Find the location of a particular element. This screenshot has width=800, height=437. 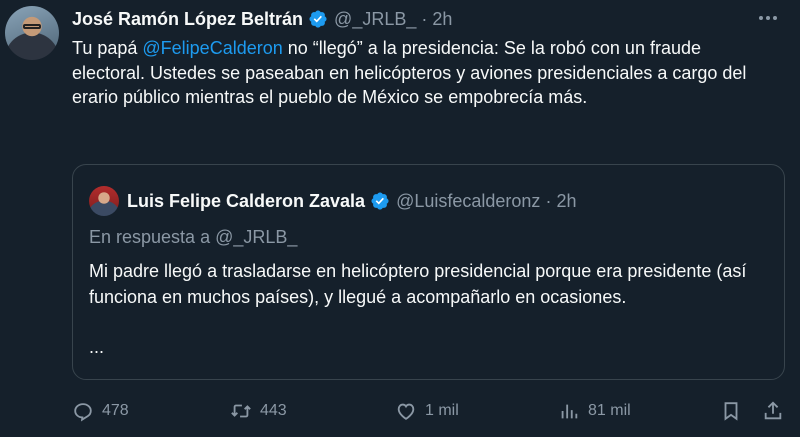

reply-to-label: En respuesta a @_JRLB_ is located at coordinates (193, 237).